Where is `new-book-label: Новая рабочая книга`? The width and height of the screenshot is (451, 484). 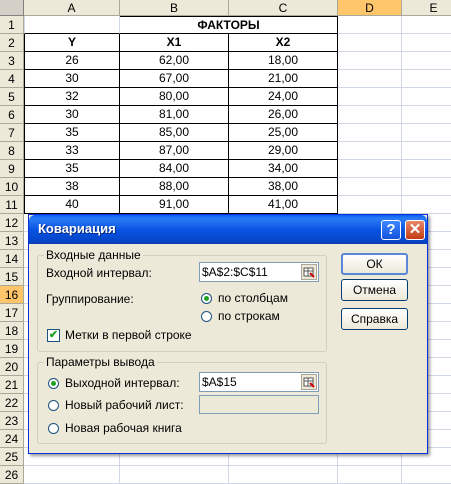 new-book-label: Новая рабочая книга is located at coordinates (123, 428).